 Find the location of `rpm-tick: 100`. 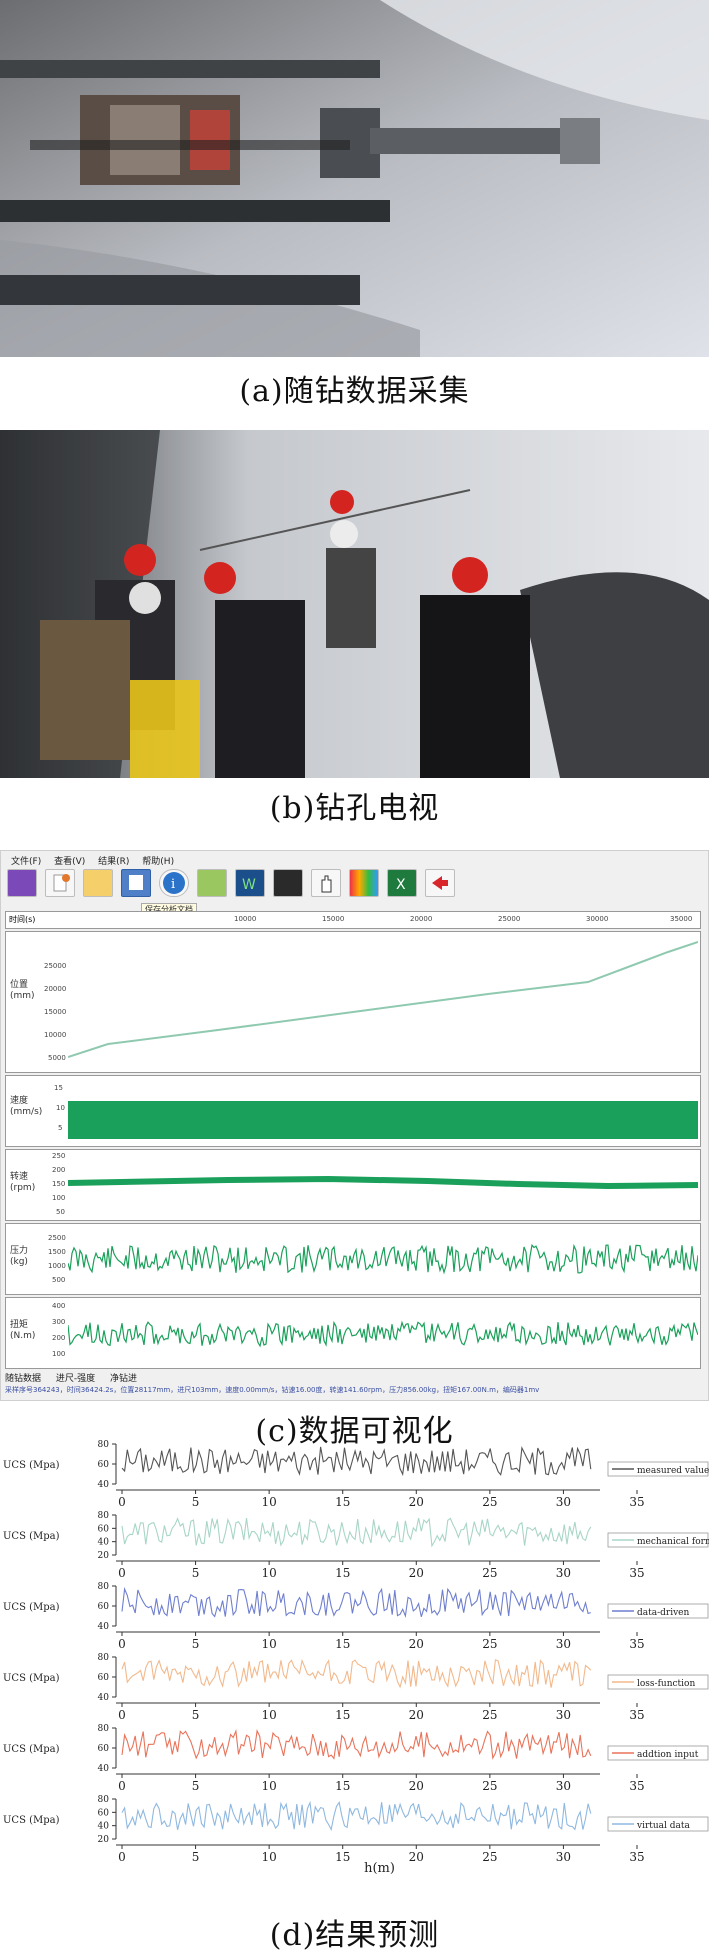

rpm-tick: 100 is located at coordinates (59, 1198).